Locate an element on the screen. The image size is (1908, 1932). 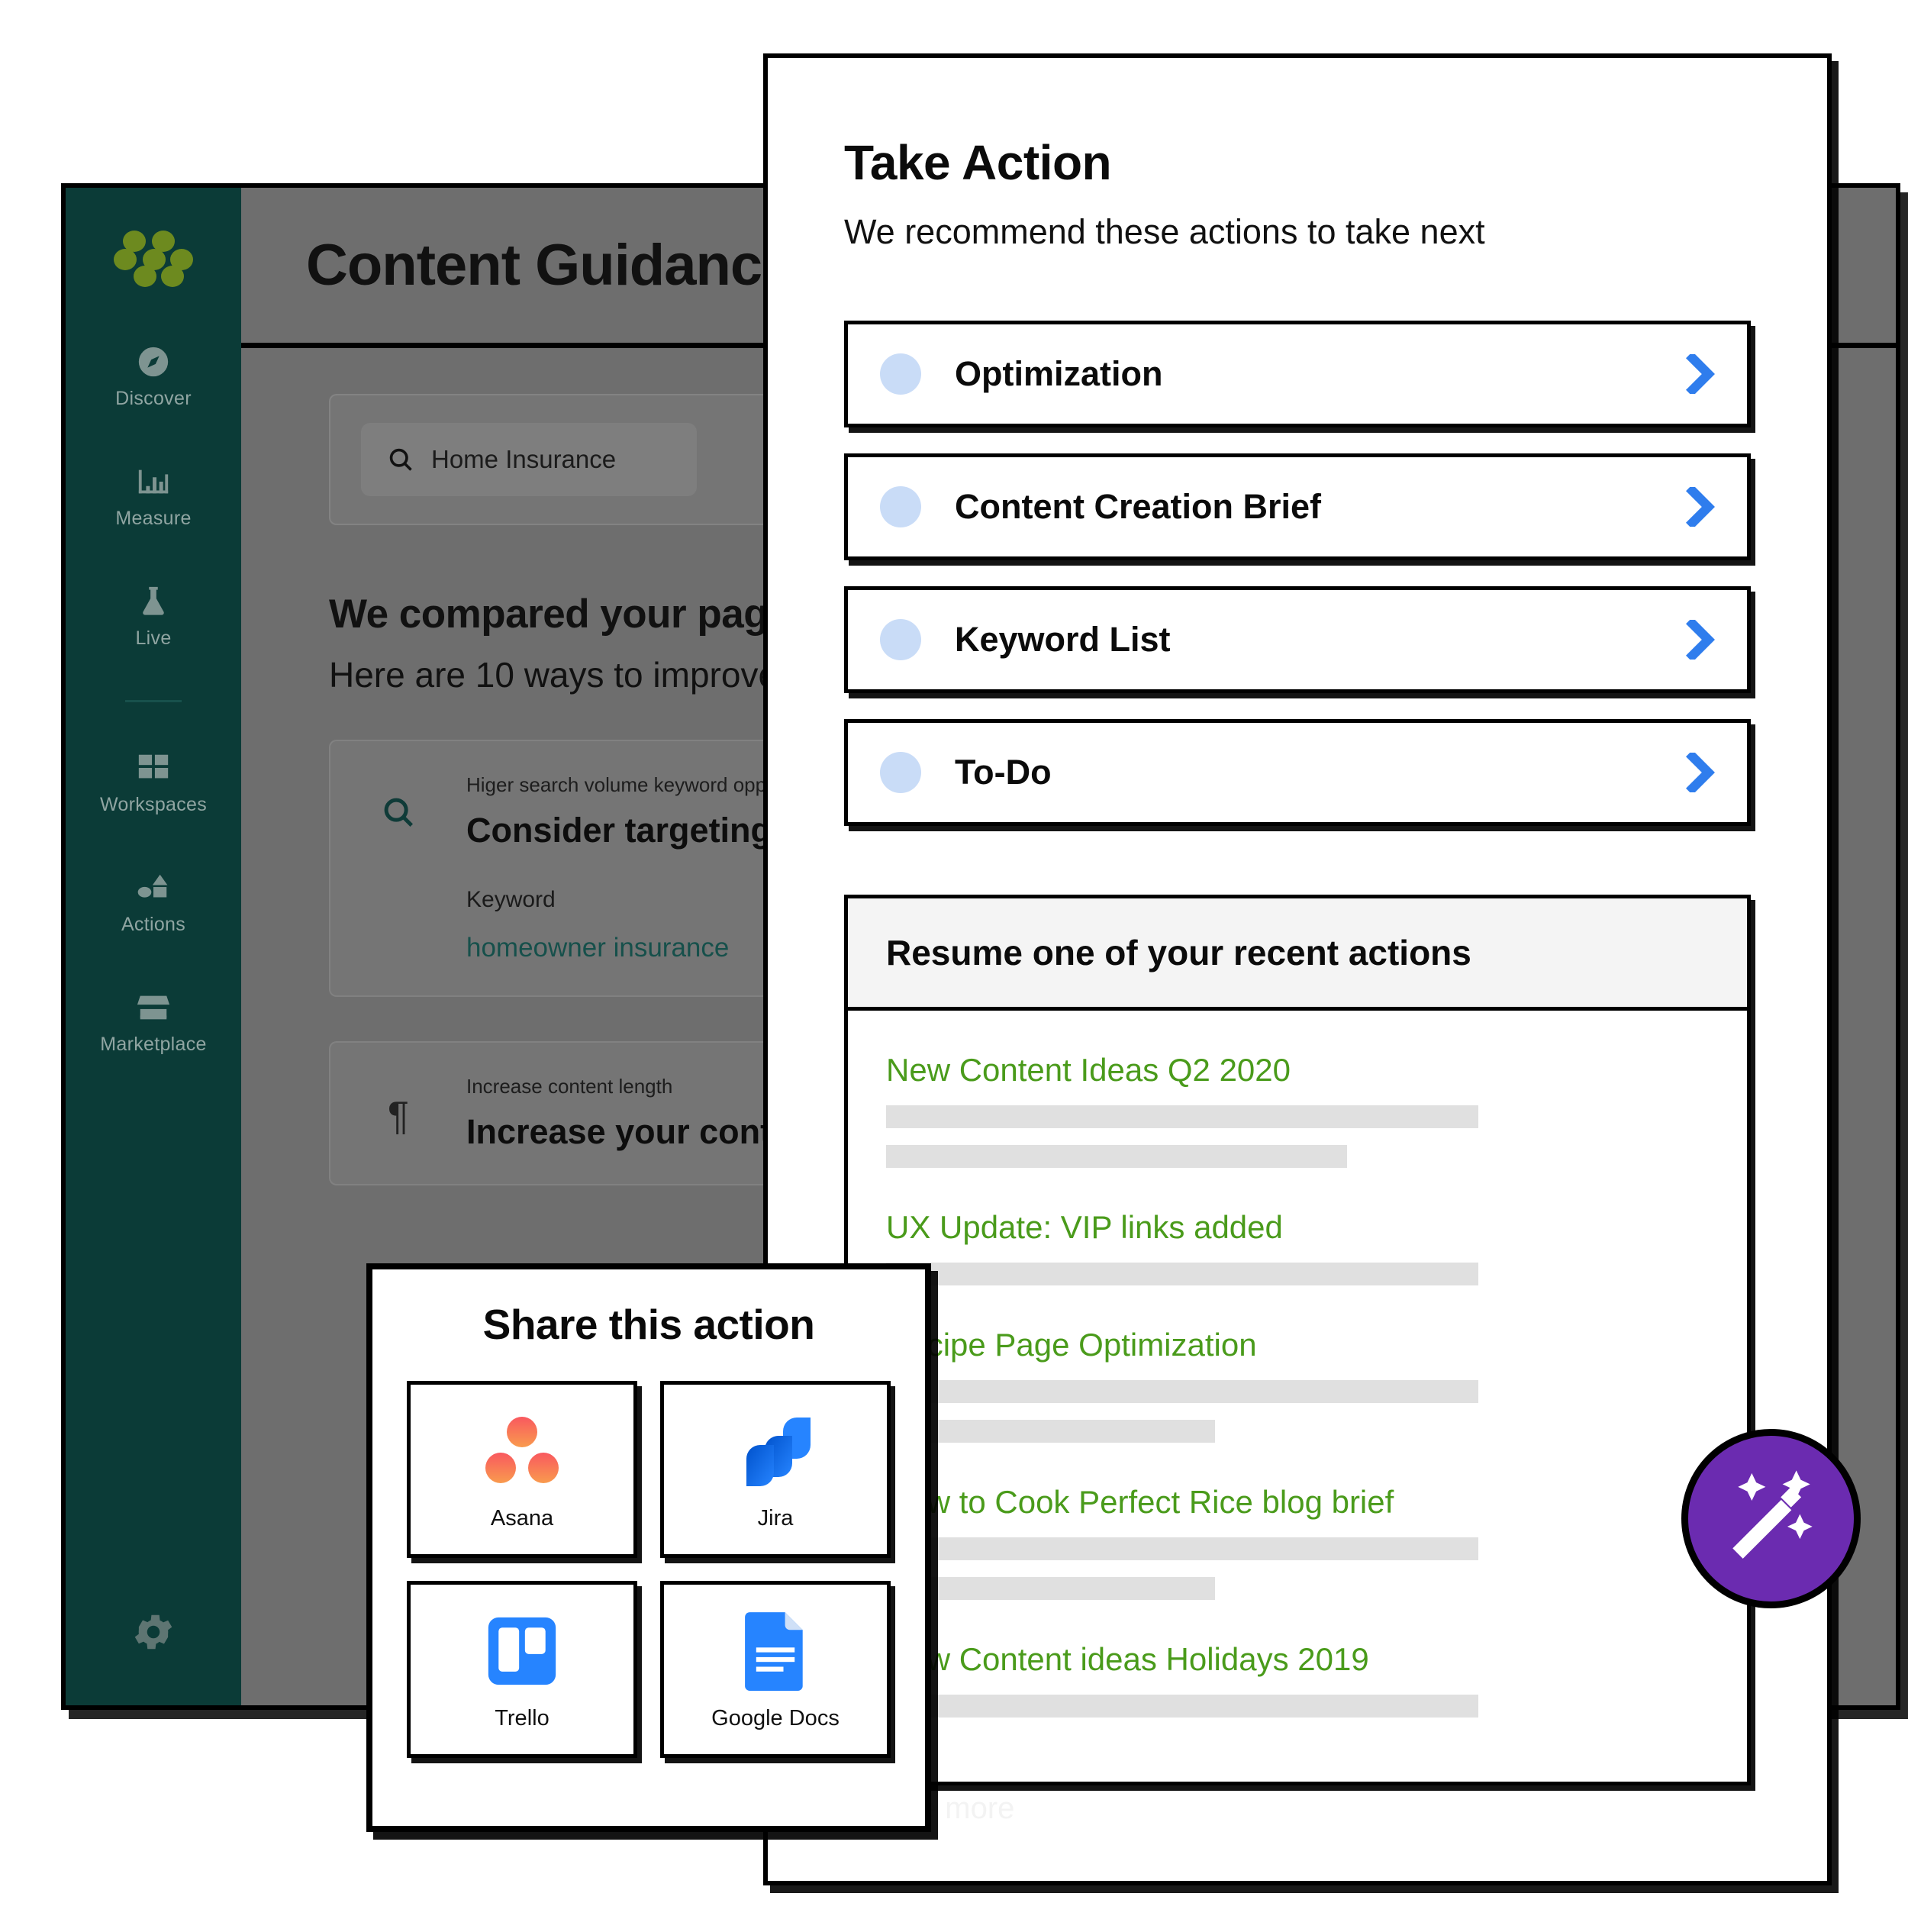
action-row-keyword-list: Keyword List is located at coordinates (1297, 639).